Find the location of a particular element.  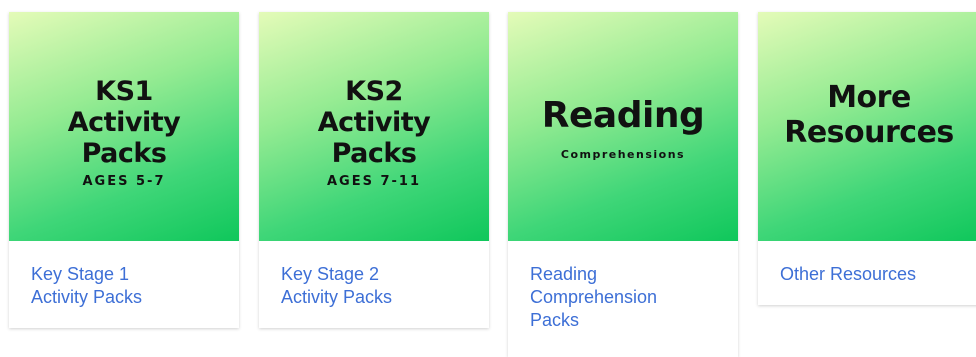

card-title-line: Comprehension is located at coordinates (594, 297).